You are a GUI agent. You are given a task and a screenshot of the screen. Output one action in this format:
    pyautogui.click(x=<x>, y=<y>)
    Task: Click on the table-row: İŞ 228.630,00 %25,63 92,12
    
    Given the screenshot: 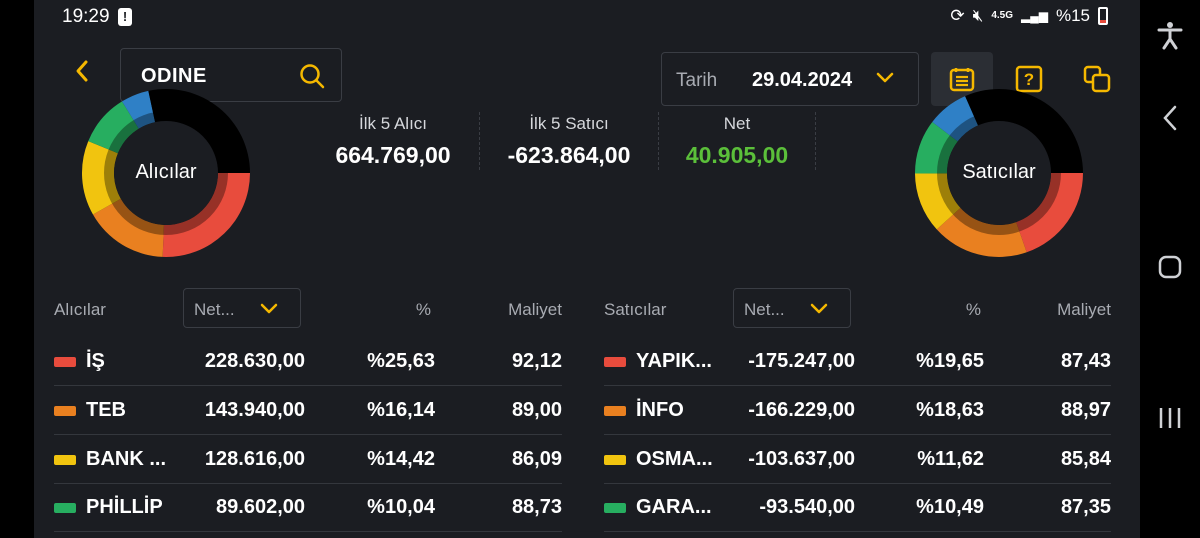 What is the action you would take?
    pyautogui.click(x=308, y=362)
    